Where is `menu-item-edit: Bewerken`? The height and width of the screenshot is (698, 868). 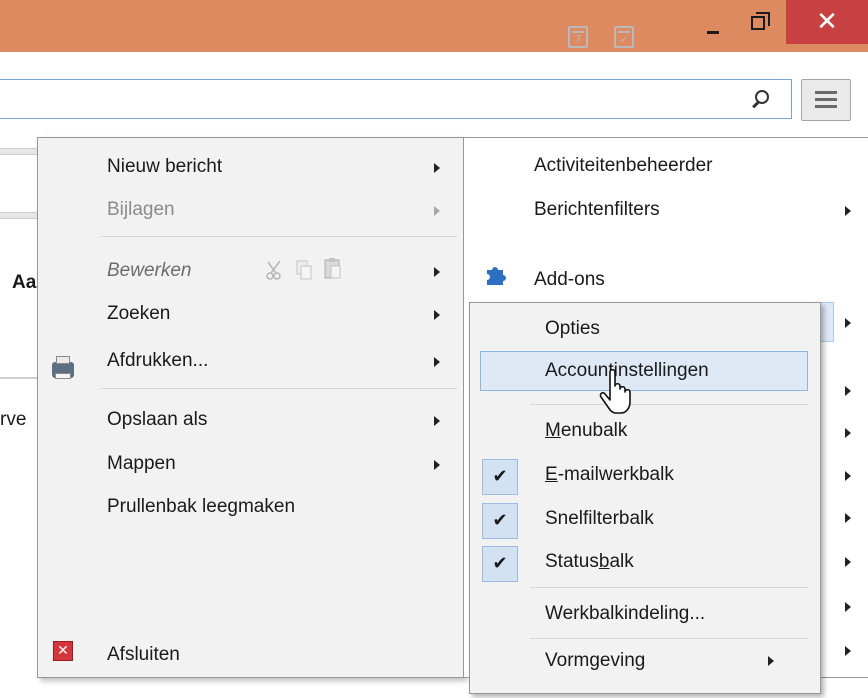 menu-item-edit: Bewerken is located at coordinates (149, 271).